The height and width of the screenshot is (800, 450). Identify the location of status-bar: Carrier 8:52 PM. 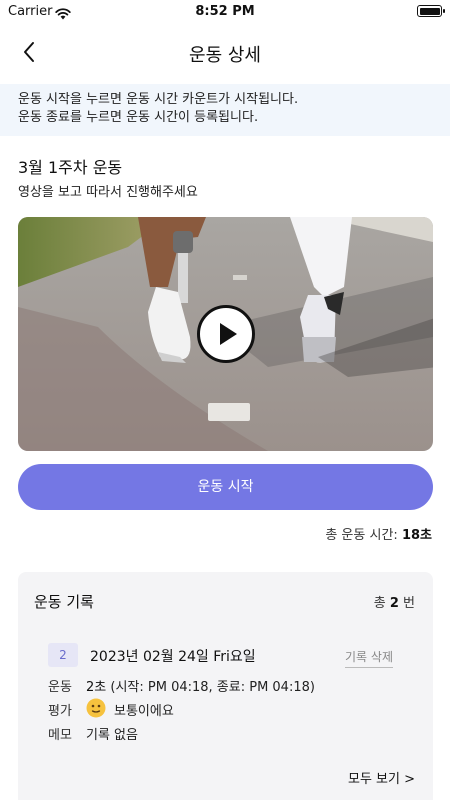
(225, 12).